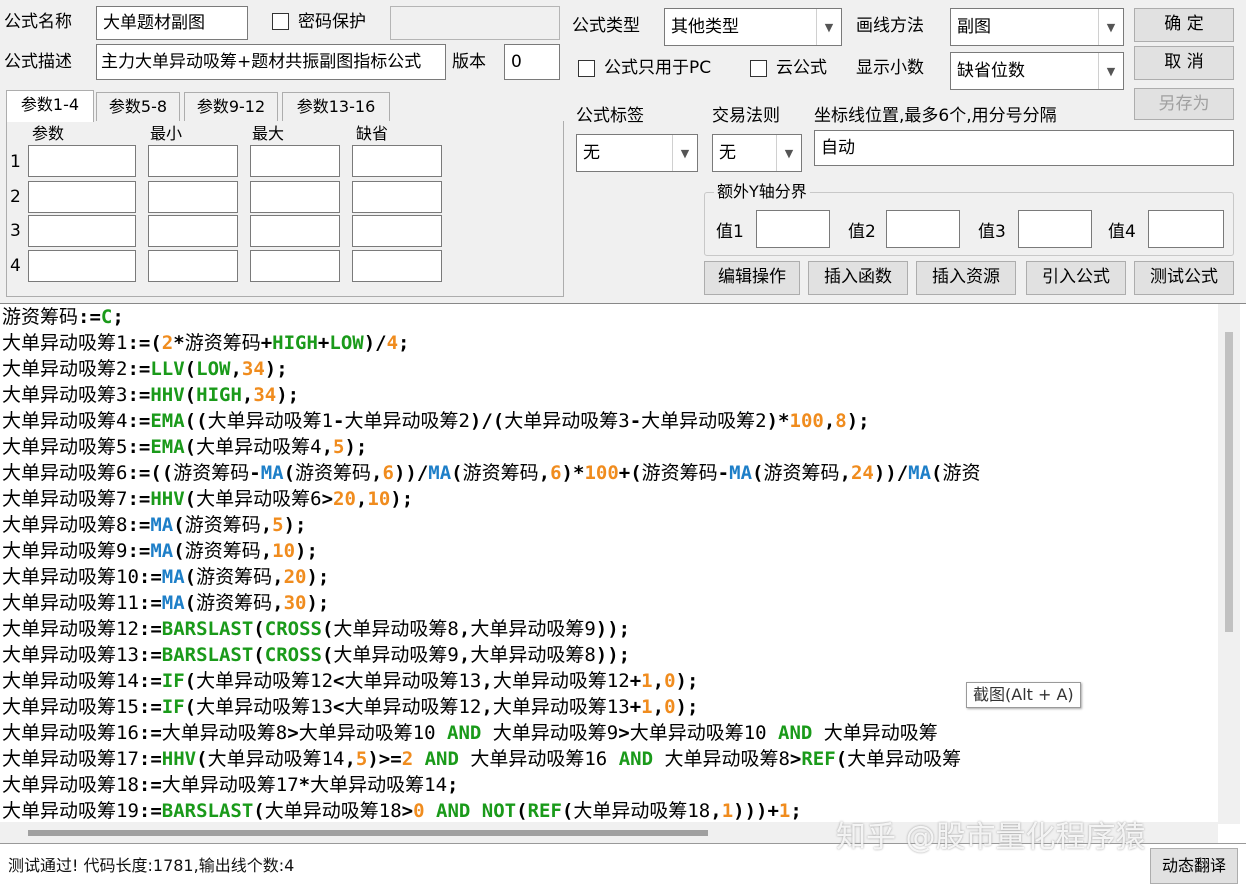  I want to click on pc-only-label: 公式只用于PC, so click(658, 68).